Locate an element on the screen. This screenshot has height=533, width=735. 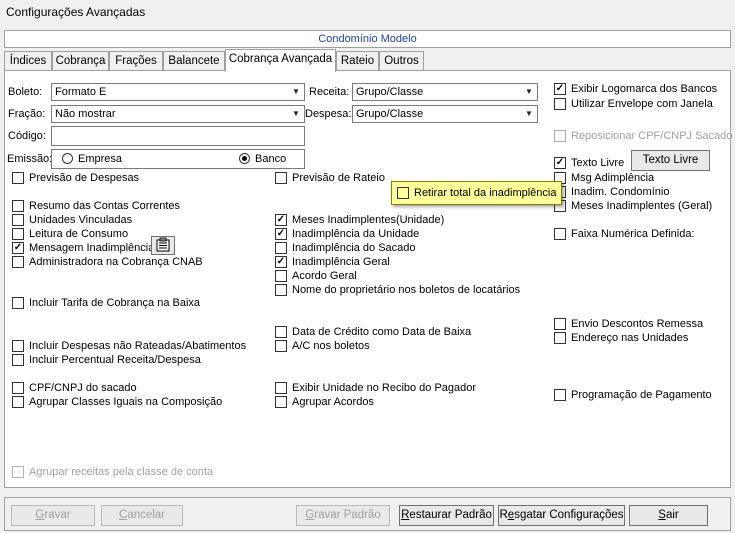
emissao-empresa-label: Empresa is located at coordinates (100, 159).